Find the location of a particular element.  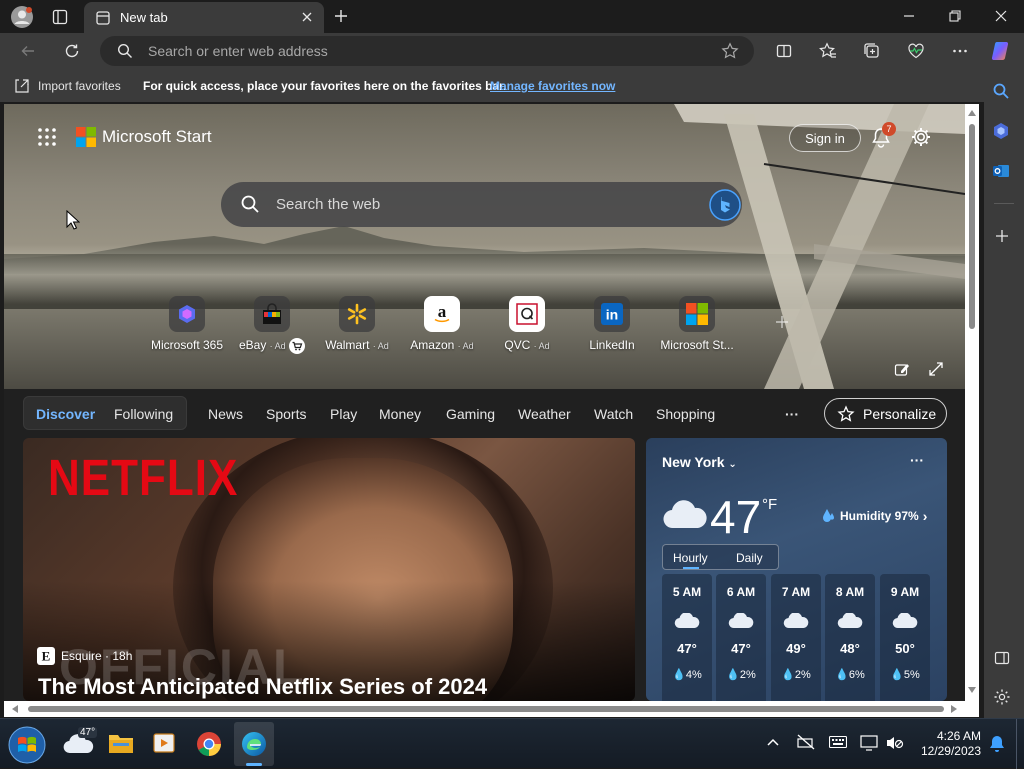

manage-favorites-link: Manage favorites now is located at coordinates (552, 86).